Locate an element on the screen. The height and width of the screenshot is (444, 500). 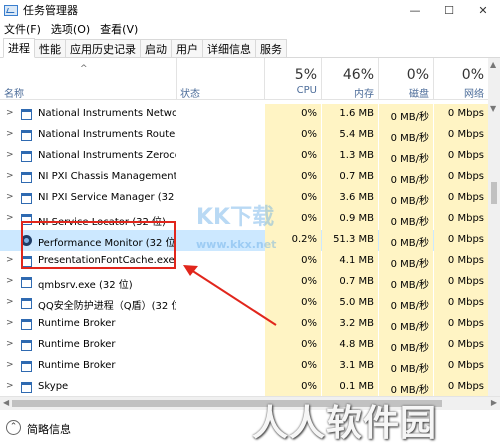
menu-file: 文件(F) is located at coordinates (22, 29).